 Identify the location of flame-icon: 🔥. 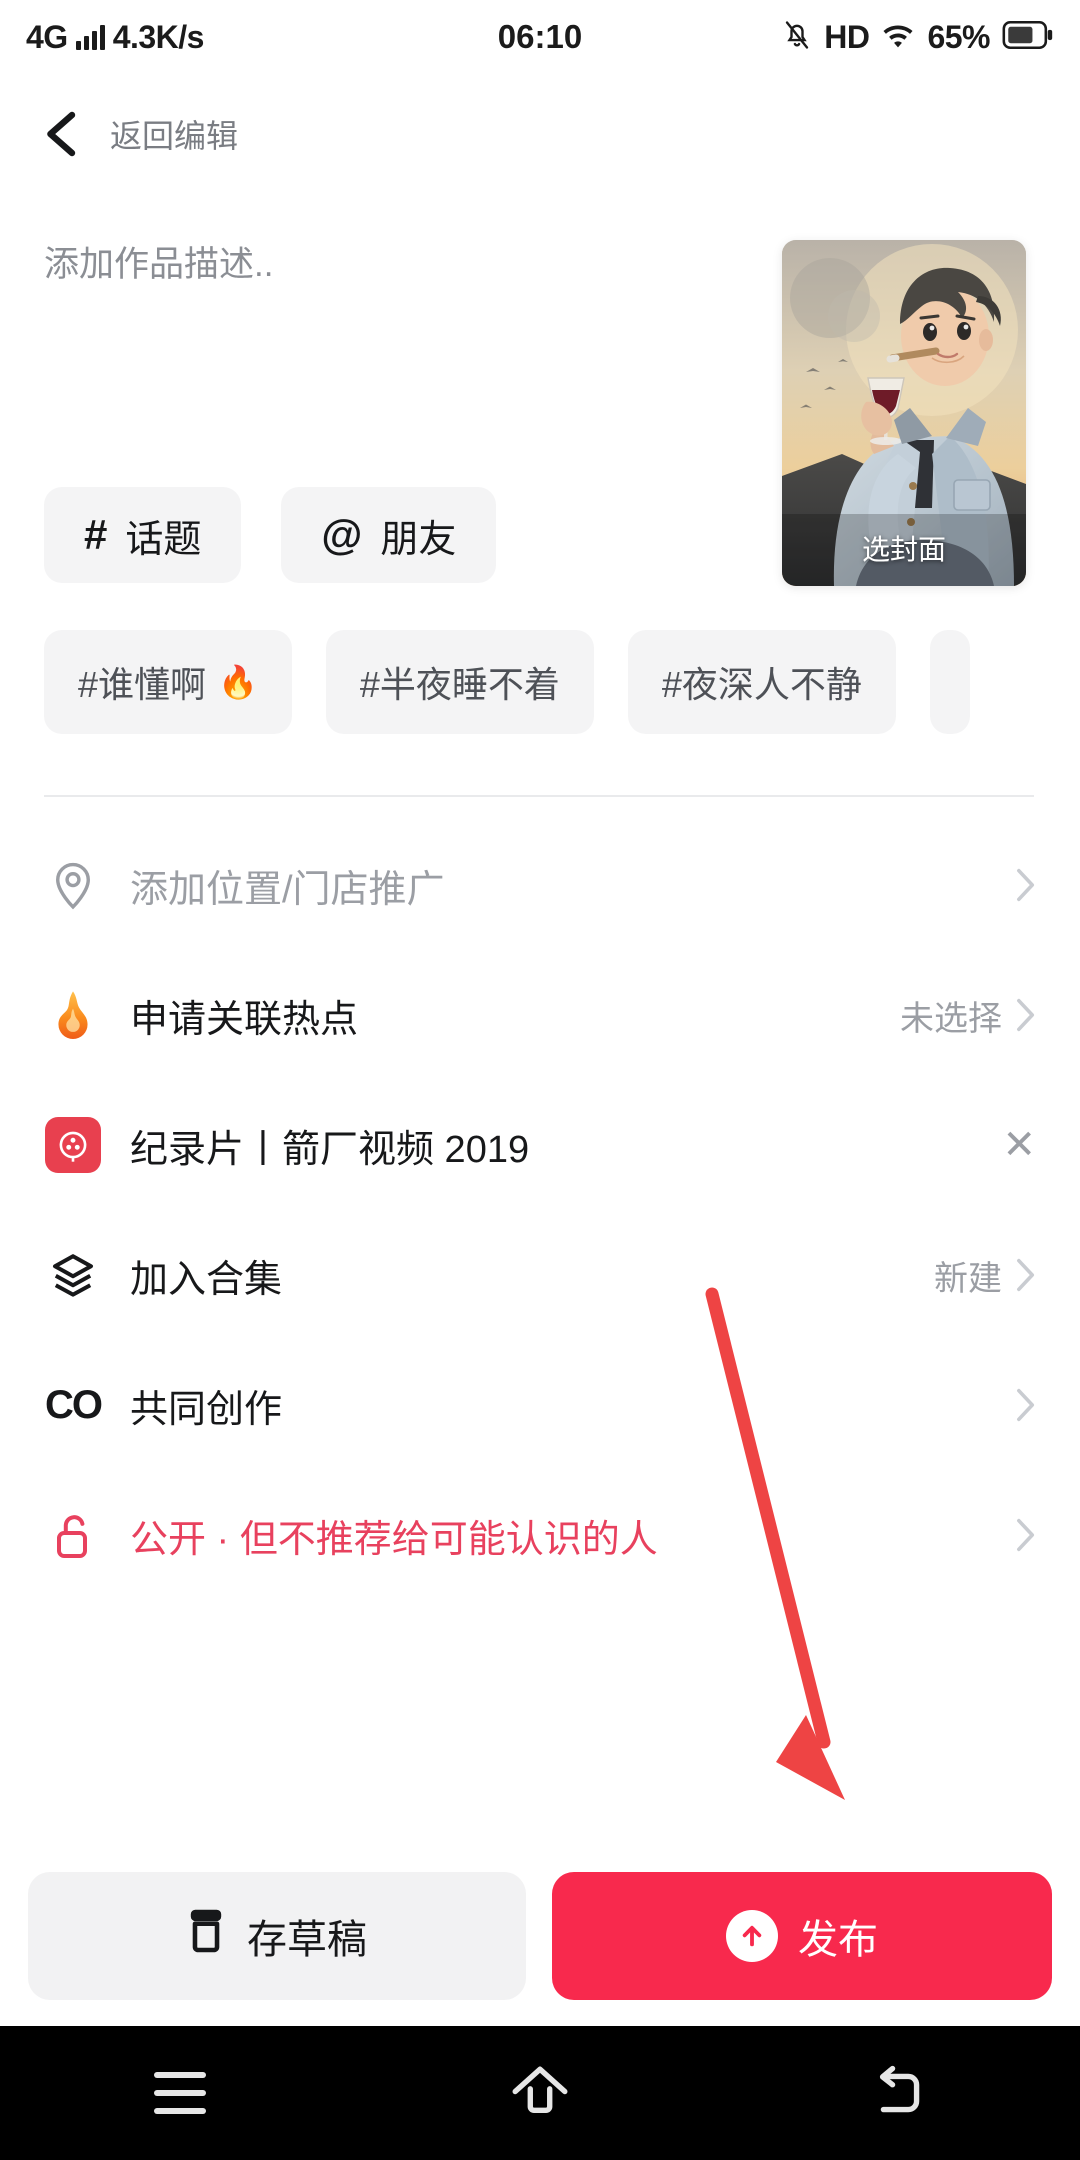
(238, 682).